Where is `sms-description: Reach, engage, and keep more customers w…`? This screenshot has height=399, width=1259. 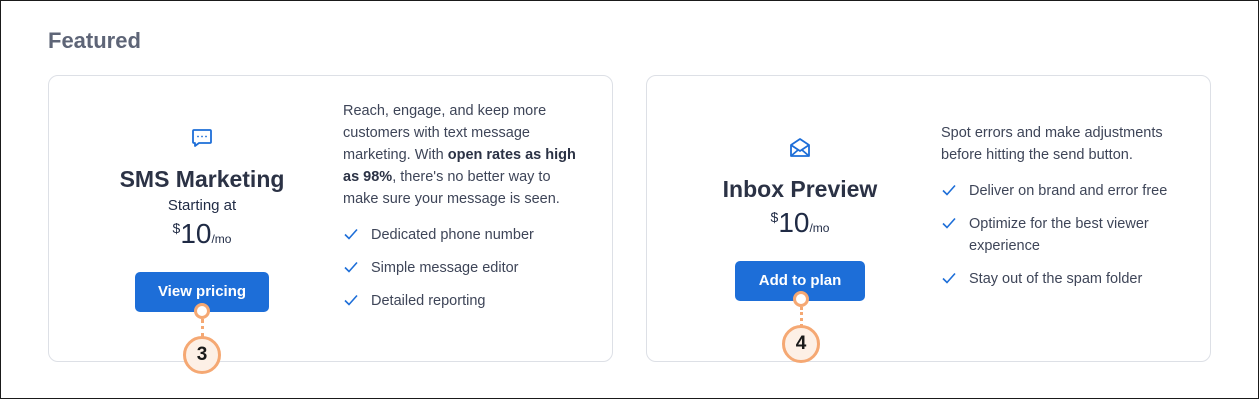
sms-description: Reach, engage, and keep more customers w… is located at coordinates (463, 155).